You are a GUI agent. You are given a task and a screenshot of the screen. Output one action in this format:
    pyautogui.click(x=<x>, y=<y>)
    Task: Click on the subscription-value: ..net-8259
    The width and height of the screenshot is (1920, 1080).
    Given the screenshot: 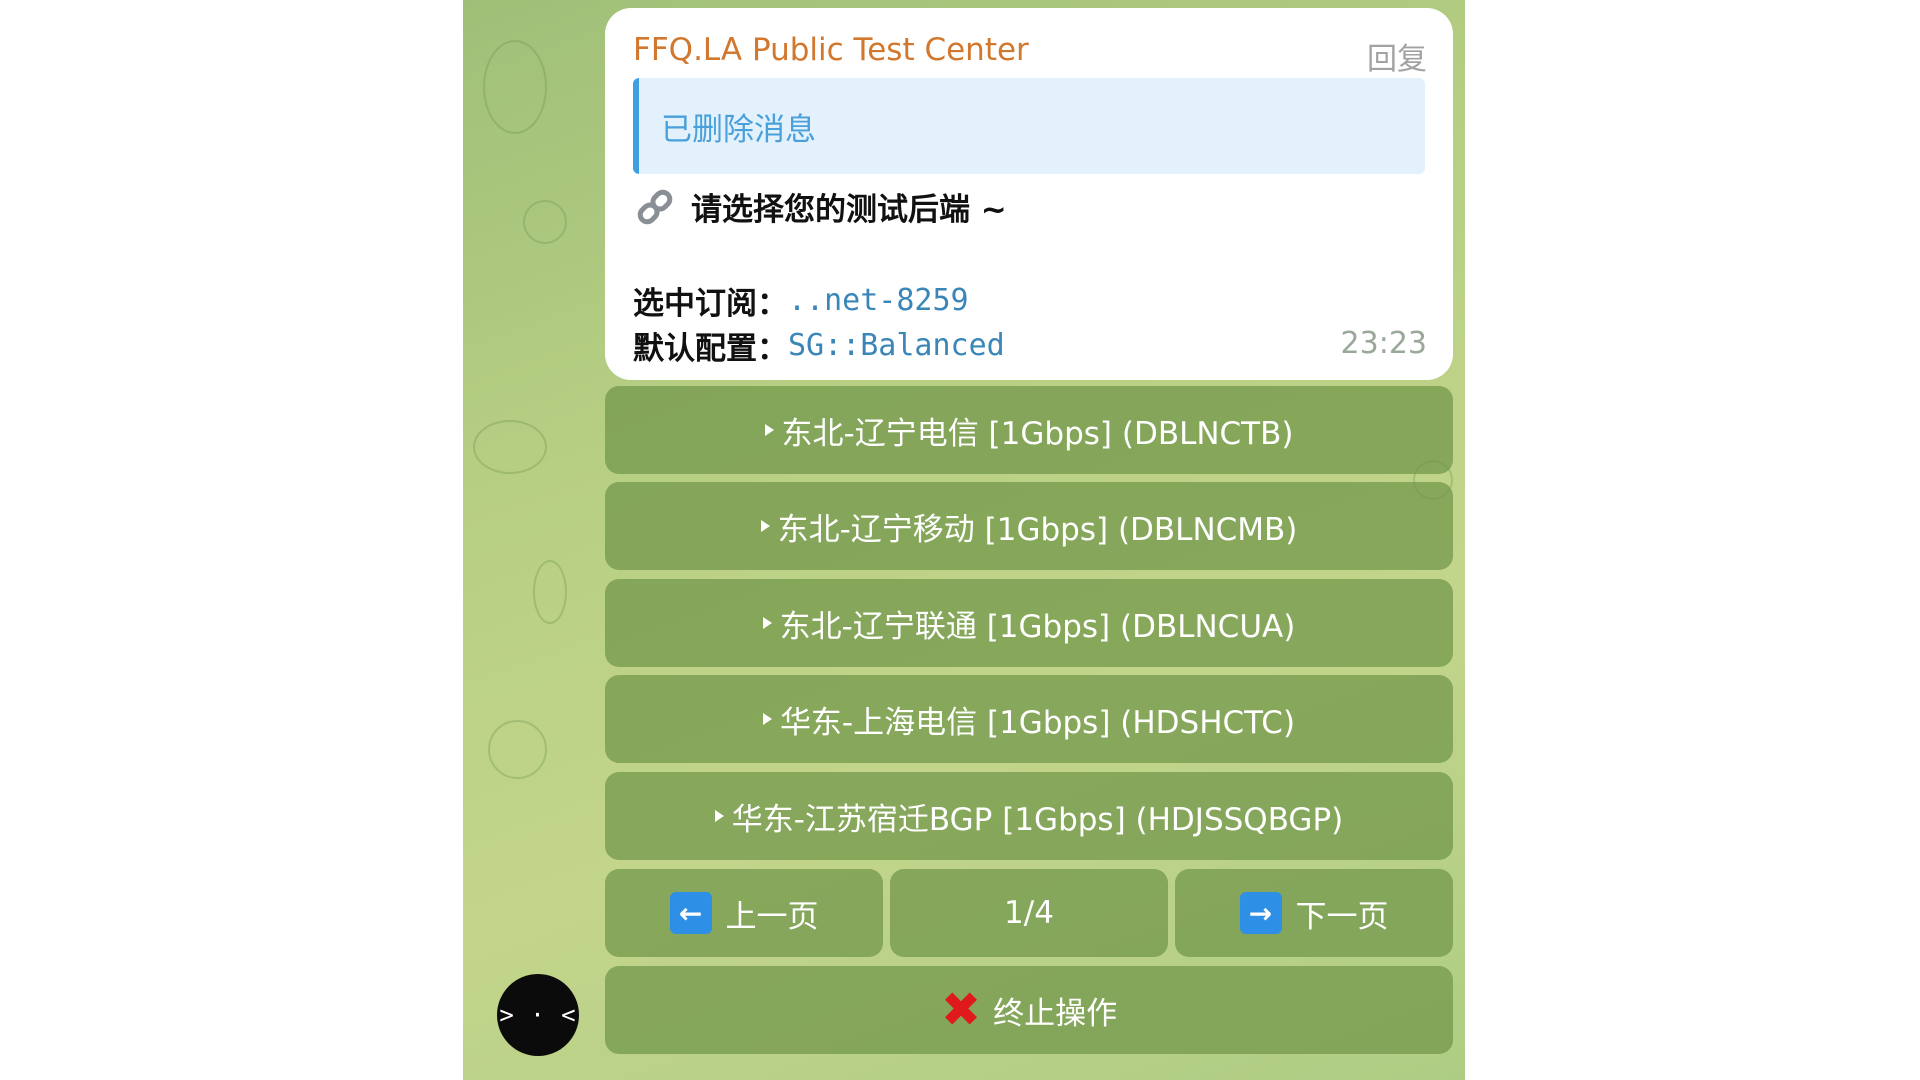 What is the action you would take?
    pyautogui.click(x=878, y=300)
    